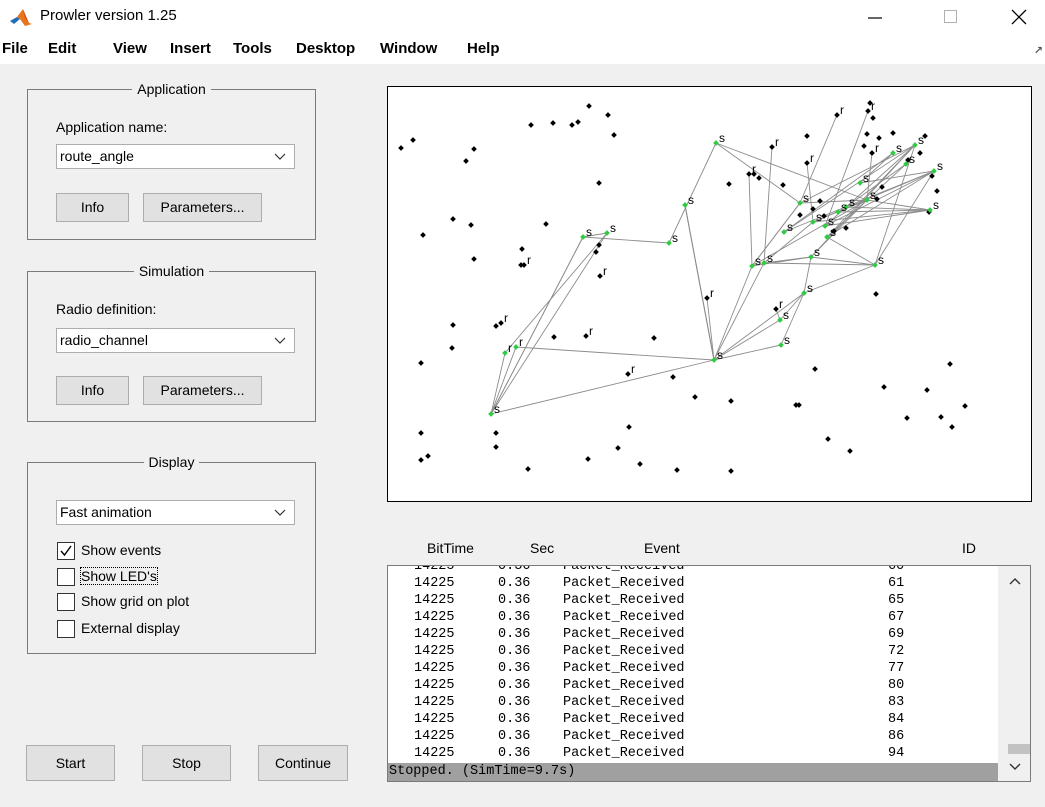 This screenshot has width=1045, height=807. Describe the element at coordinates (15, 48) in the screenshot. I see `menu-file: File` at that location.